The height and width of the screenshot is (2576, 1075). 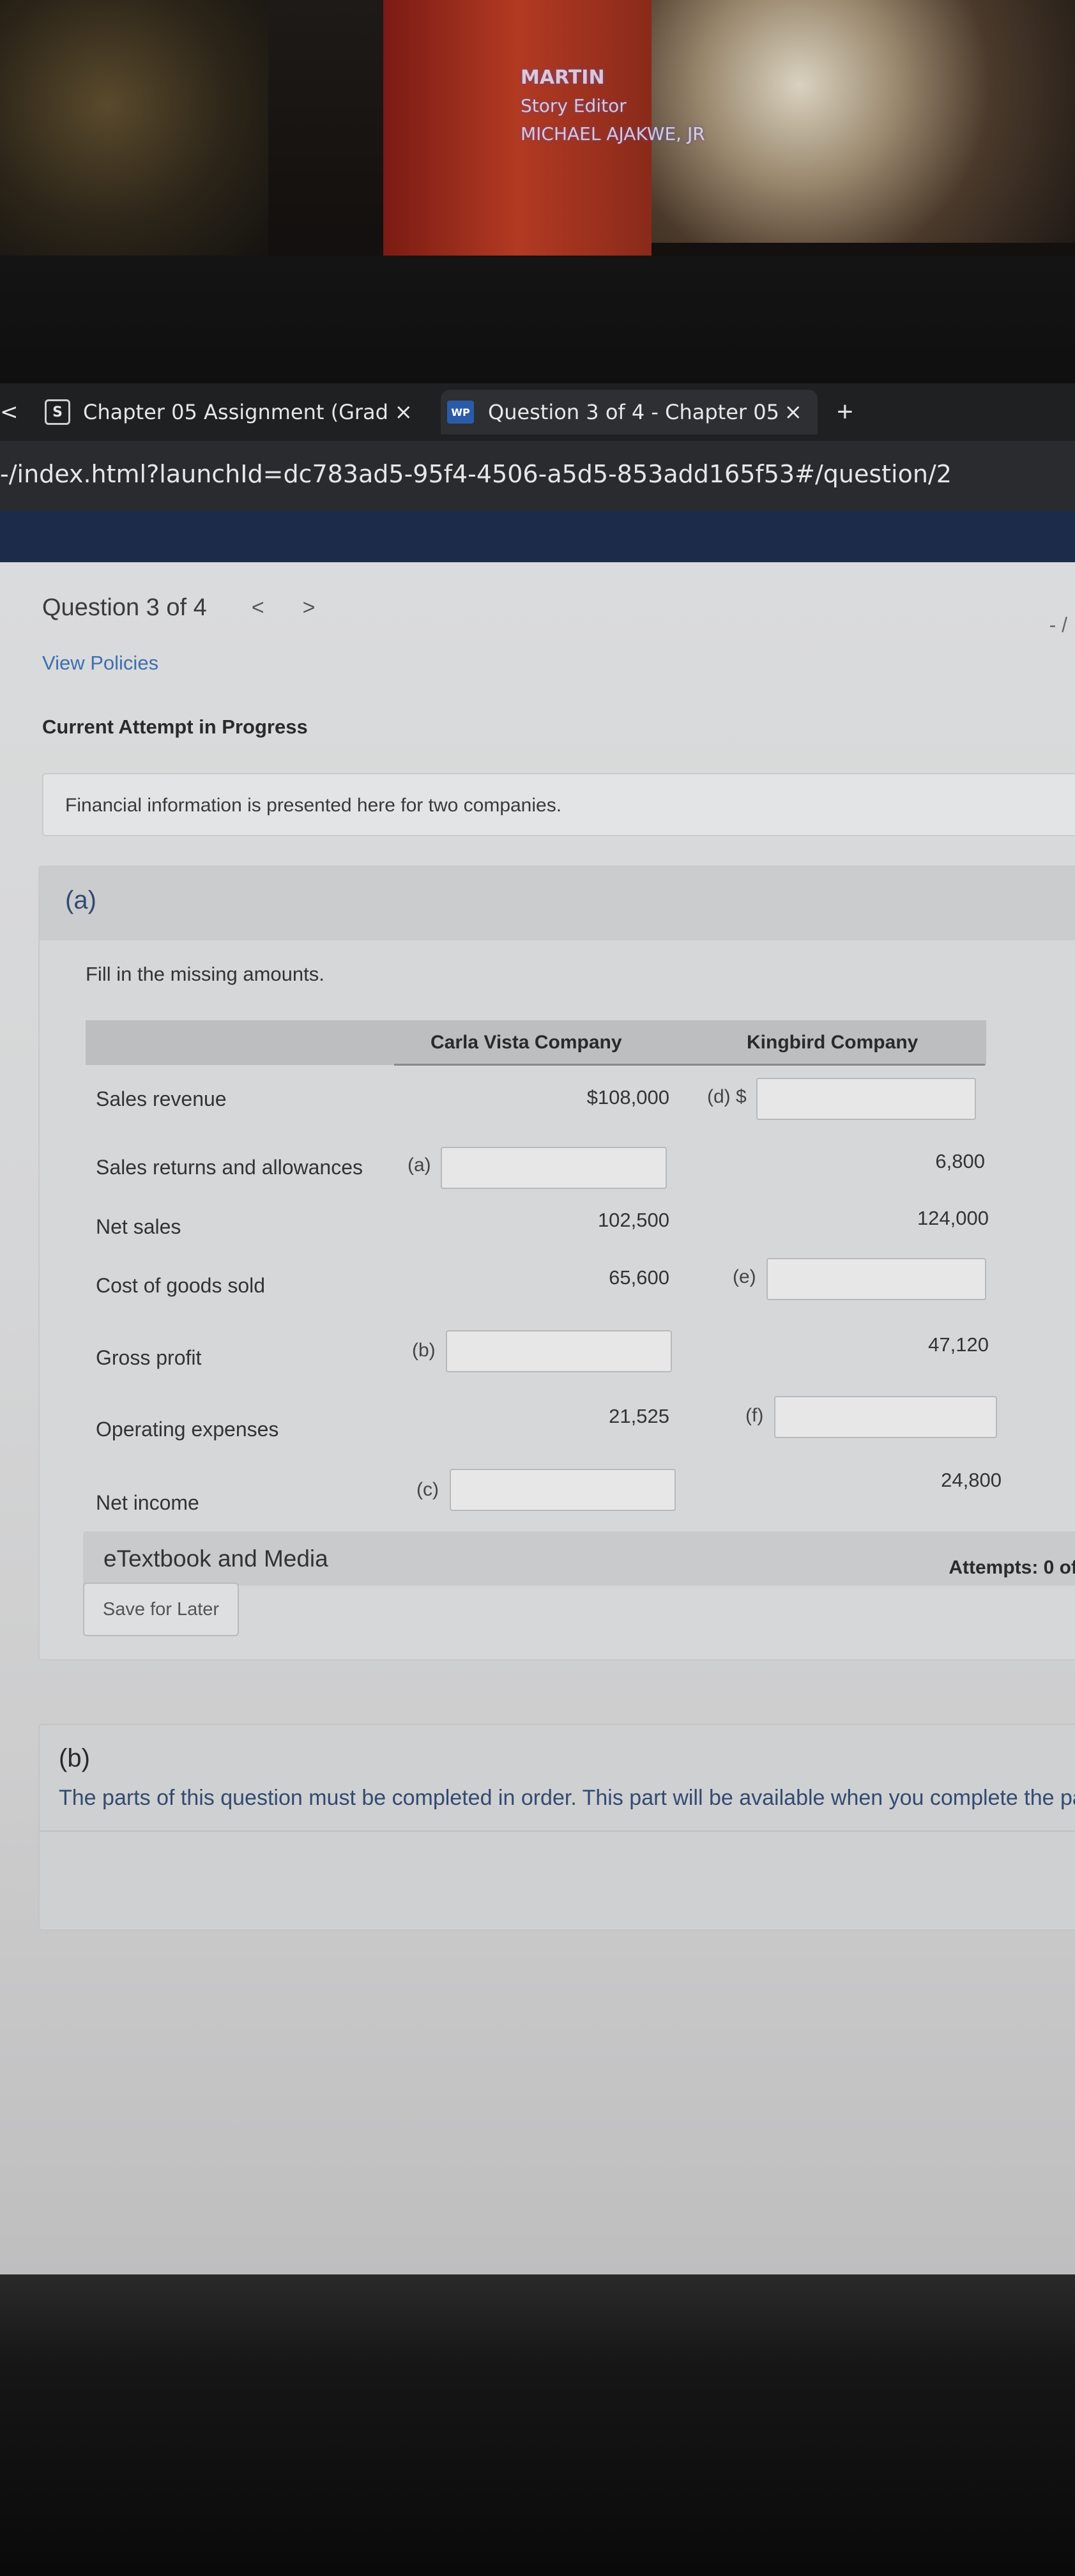 I want to click on input-label-b: (b), so click(x=424, y=1350).